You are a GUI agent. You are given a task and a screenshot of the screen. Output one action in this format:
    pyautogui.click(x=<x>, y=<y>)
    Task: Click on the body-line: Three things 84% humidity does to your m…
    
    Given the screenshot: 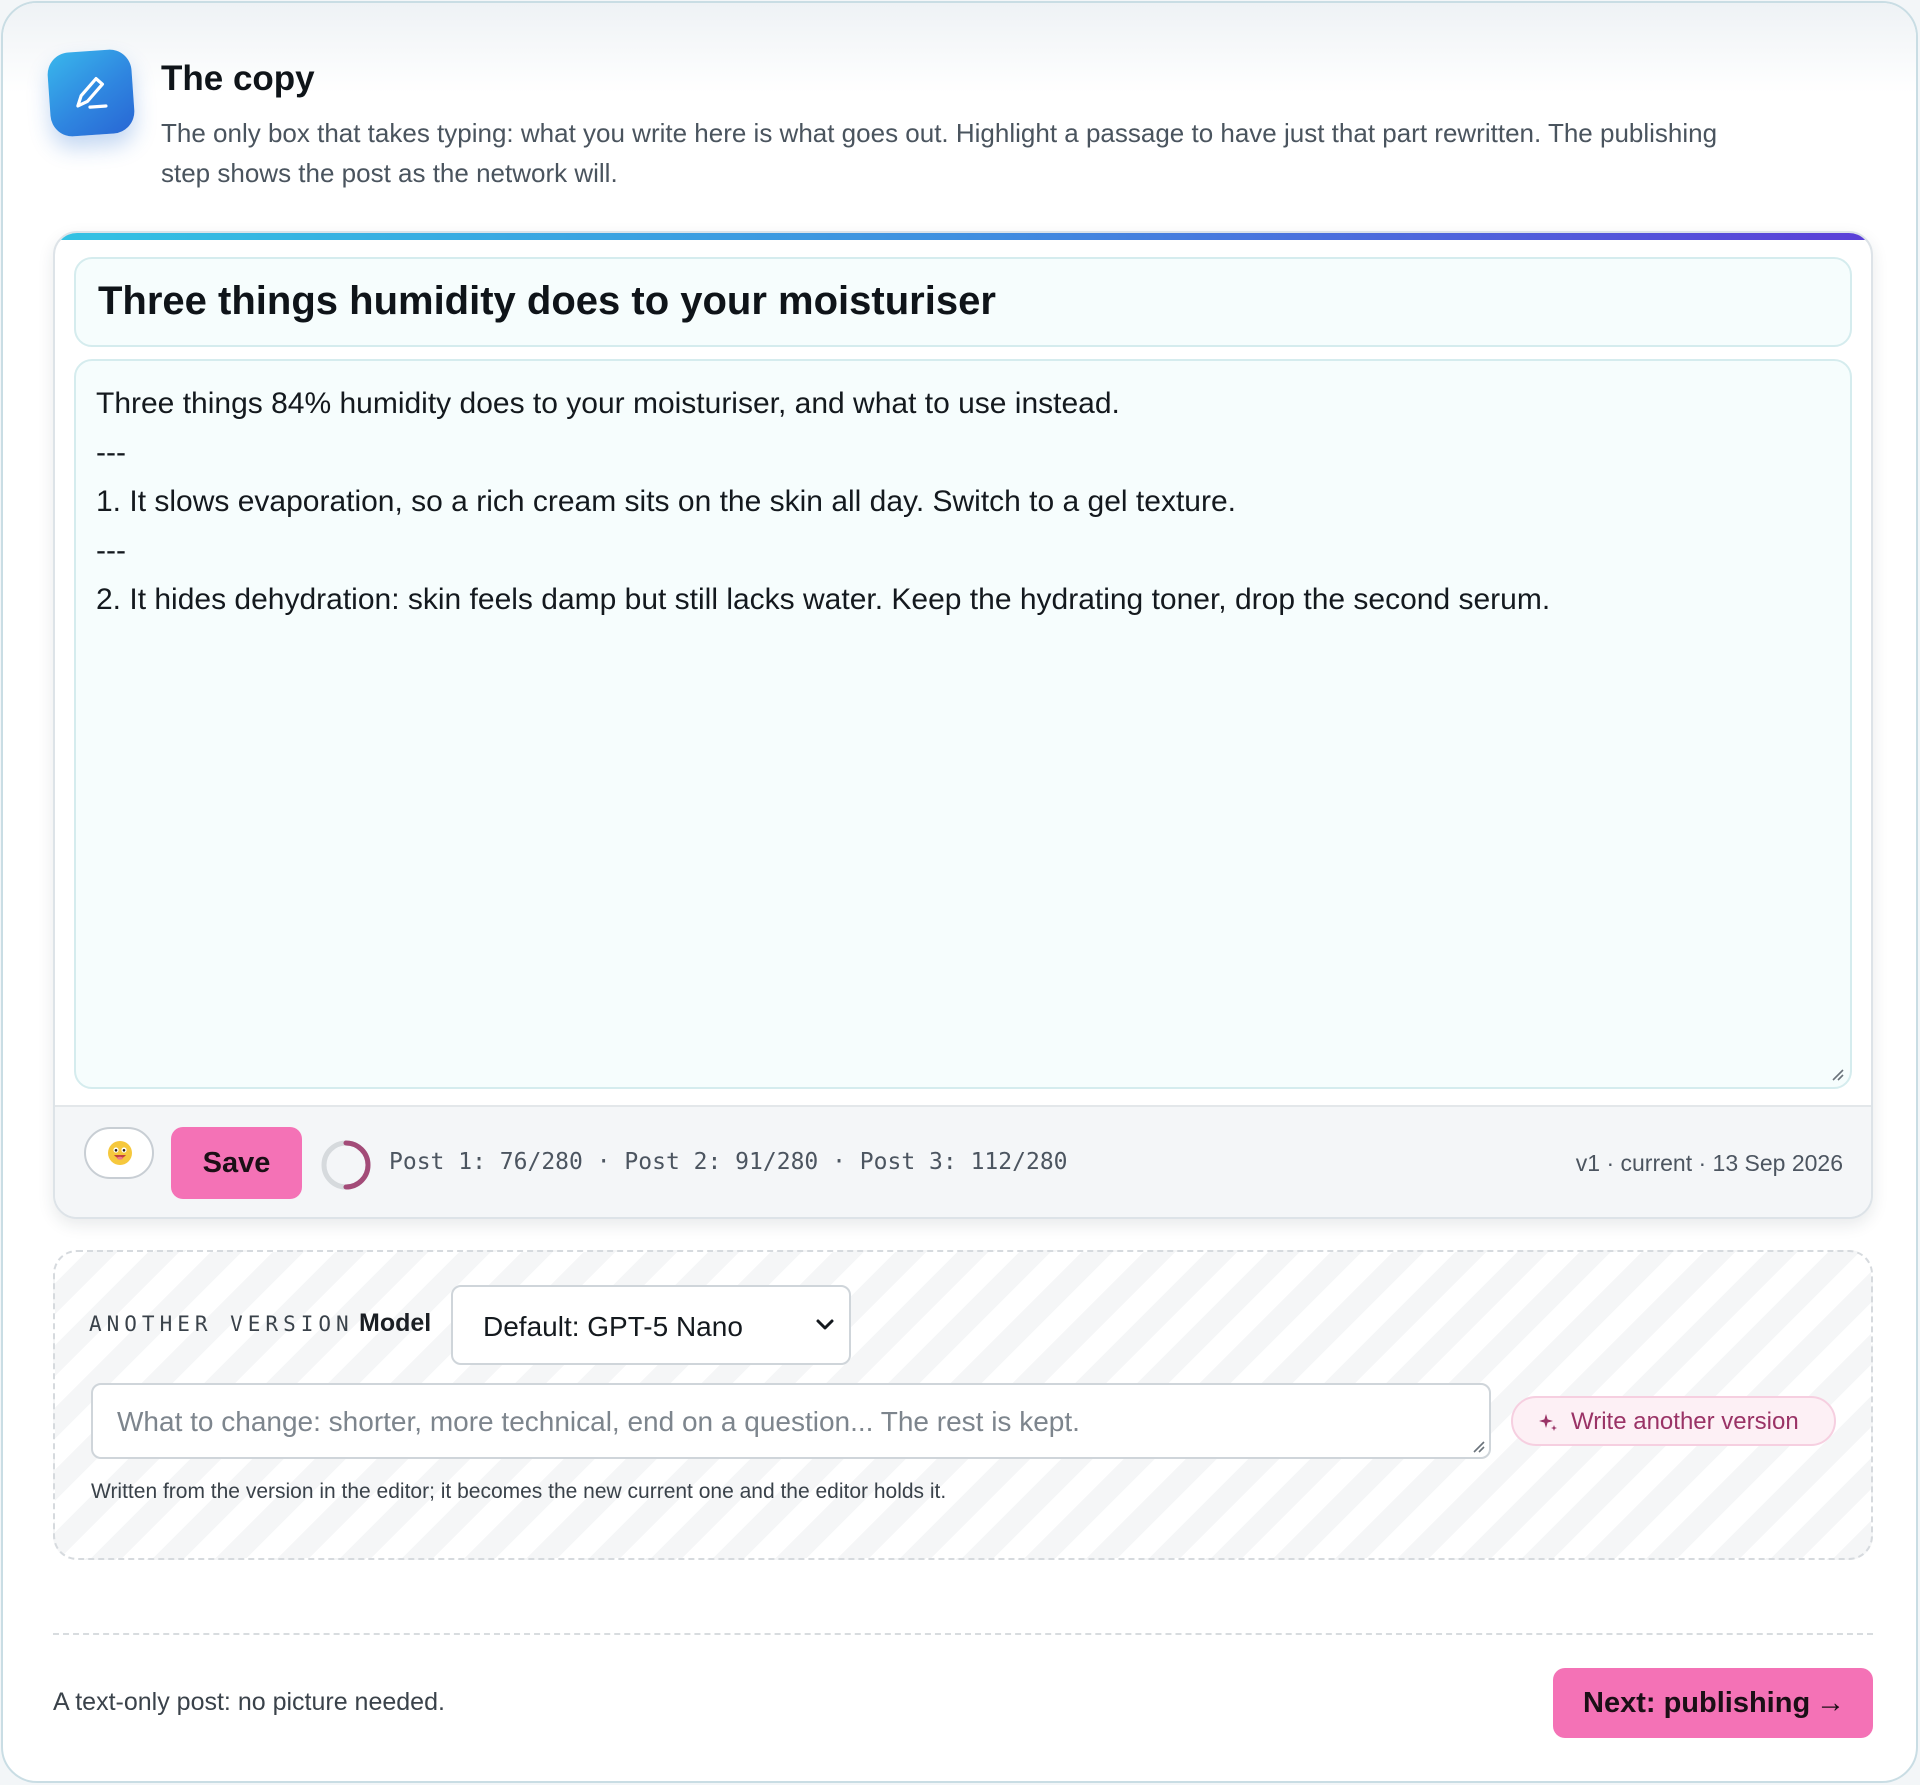 What is the action you would take?
    pyautogui.click(x=608, y=403)
    